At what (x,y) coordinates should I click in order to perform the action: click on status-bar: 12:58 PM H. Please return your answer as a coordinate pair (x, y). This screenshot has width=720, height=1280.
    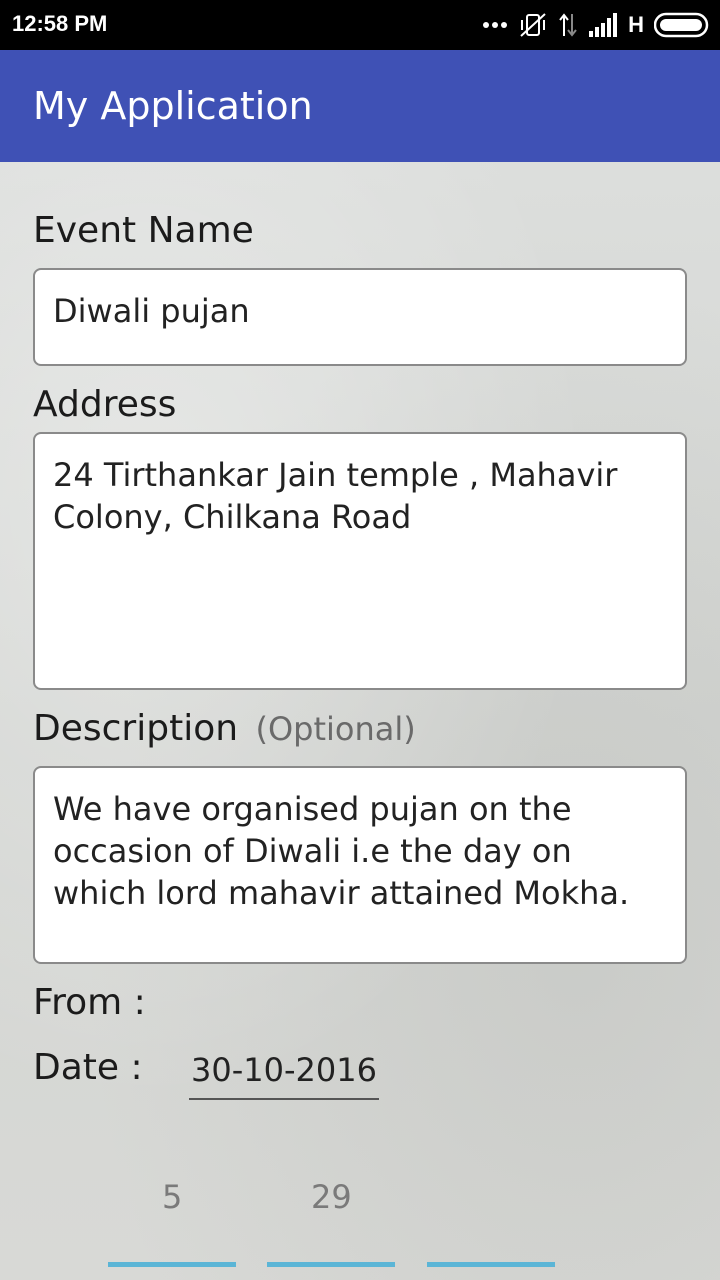
    Looking at the image, I should click on (360, 25).